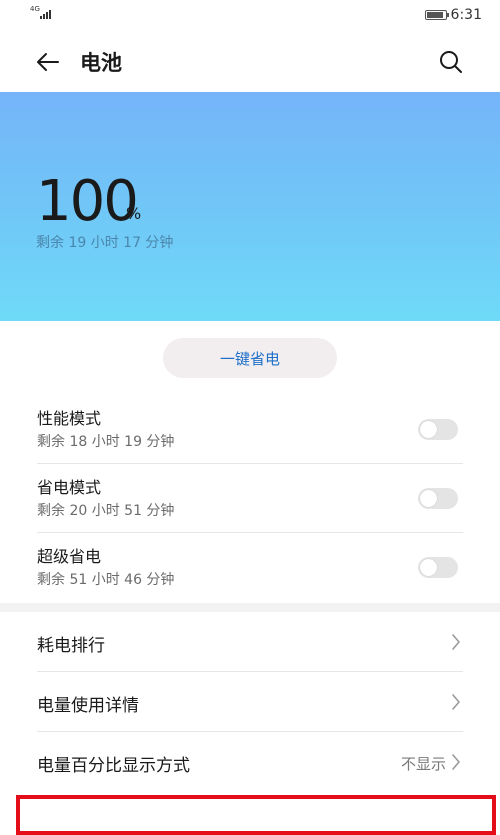  I want to click on status-time: 6:31, so click(466, 15).